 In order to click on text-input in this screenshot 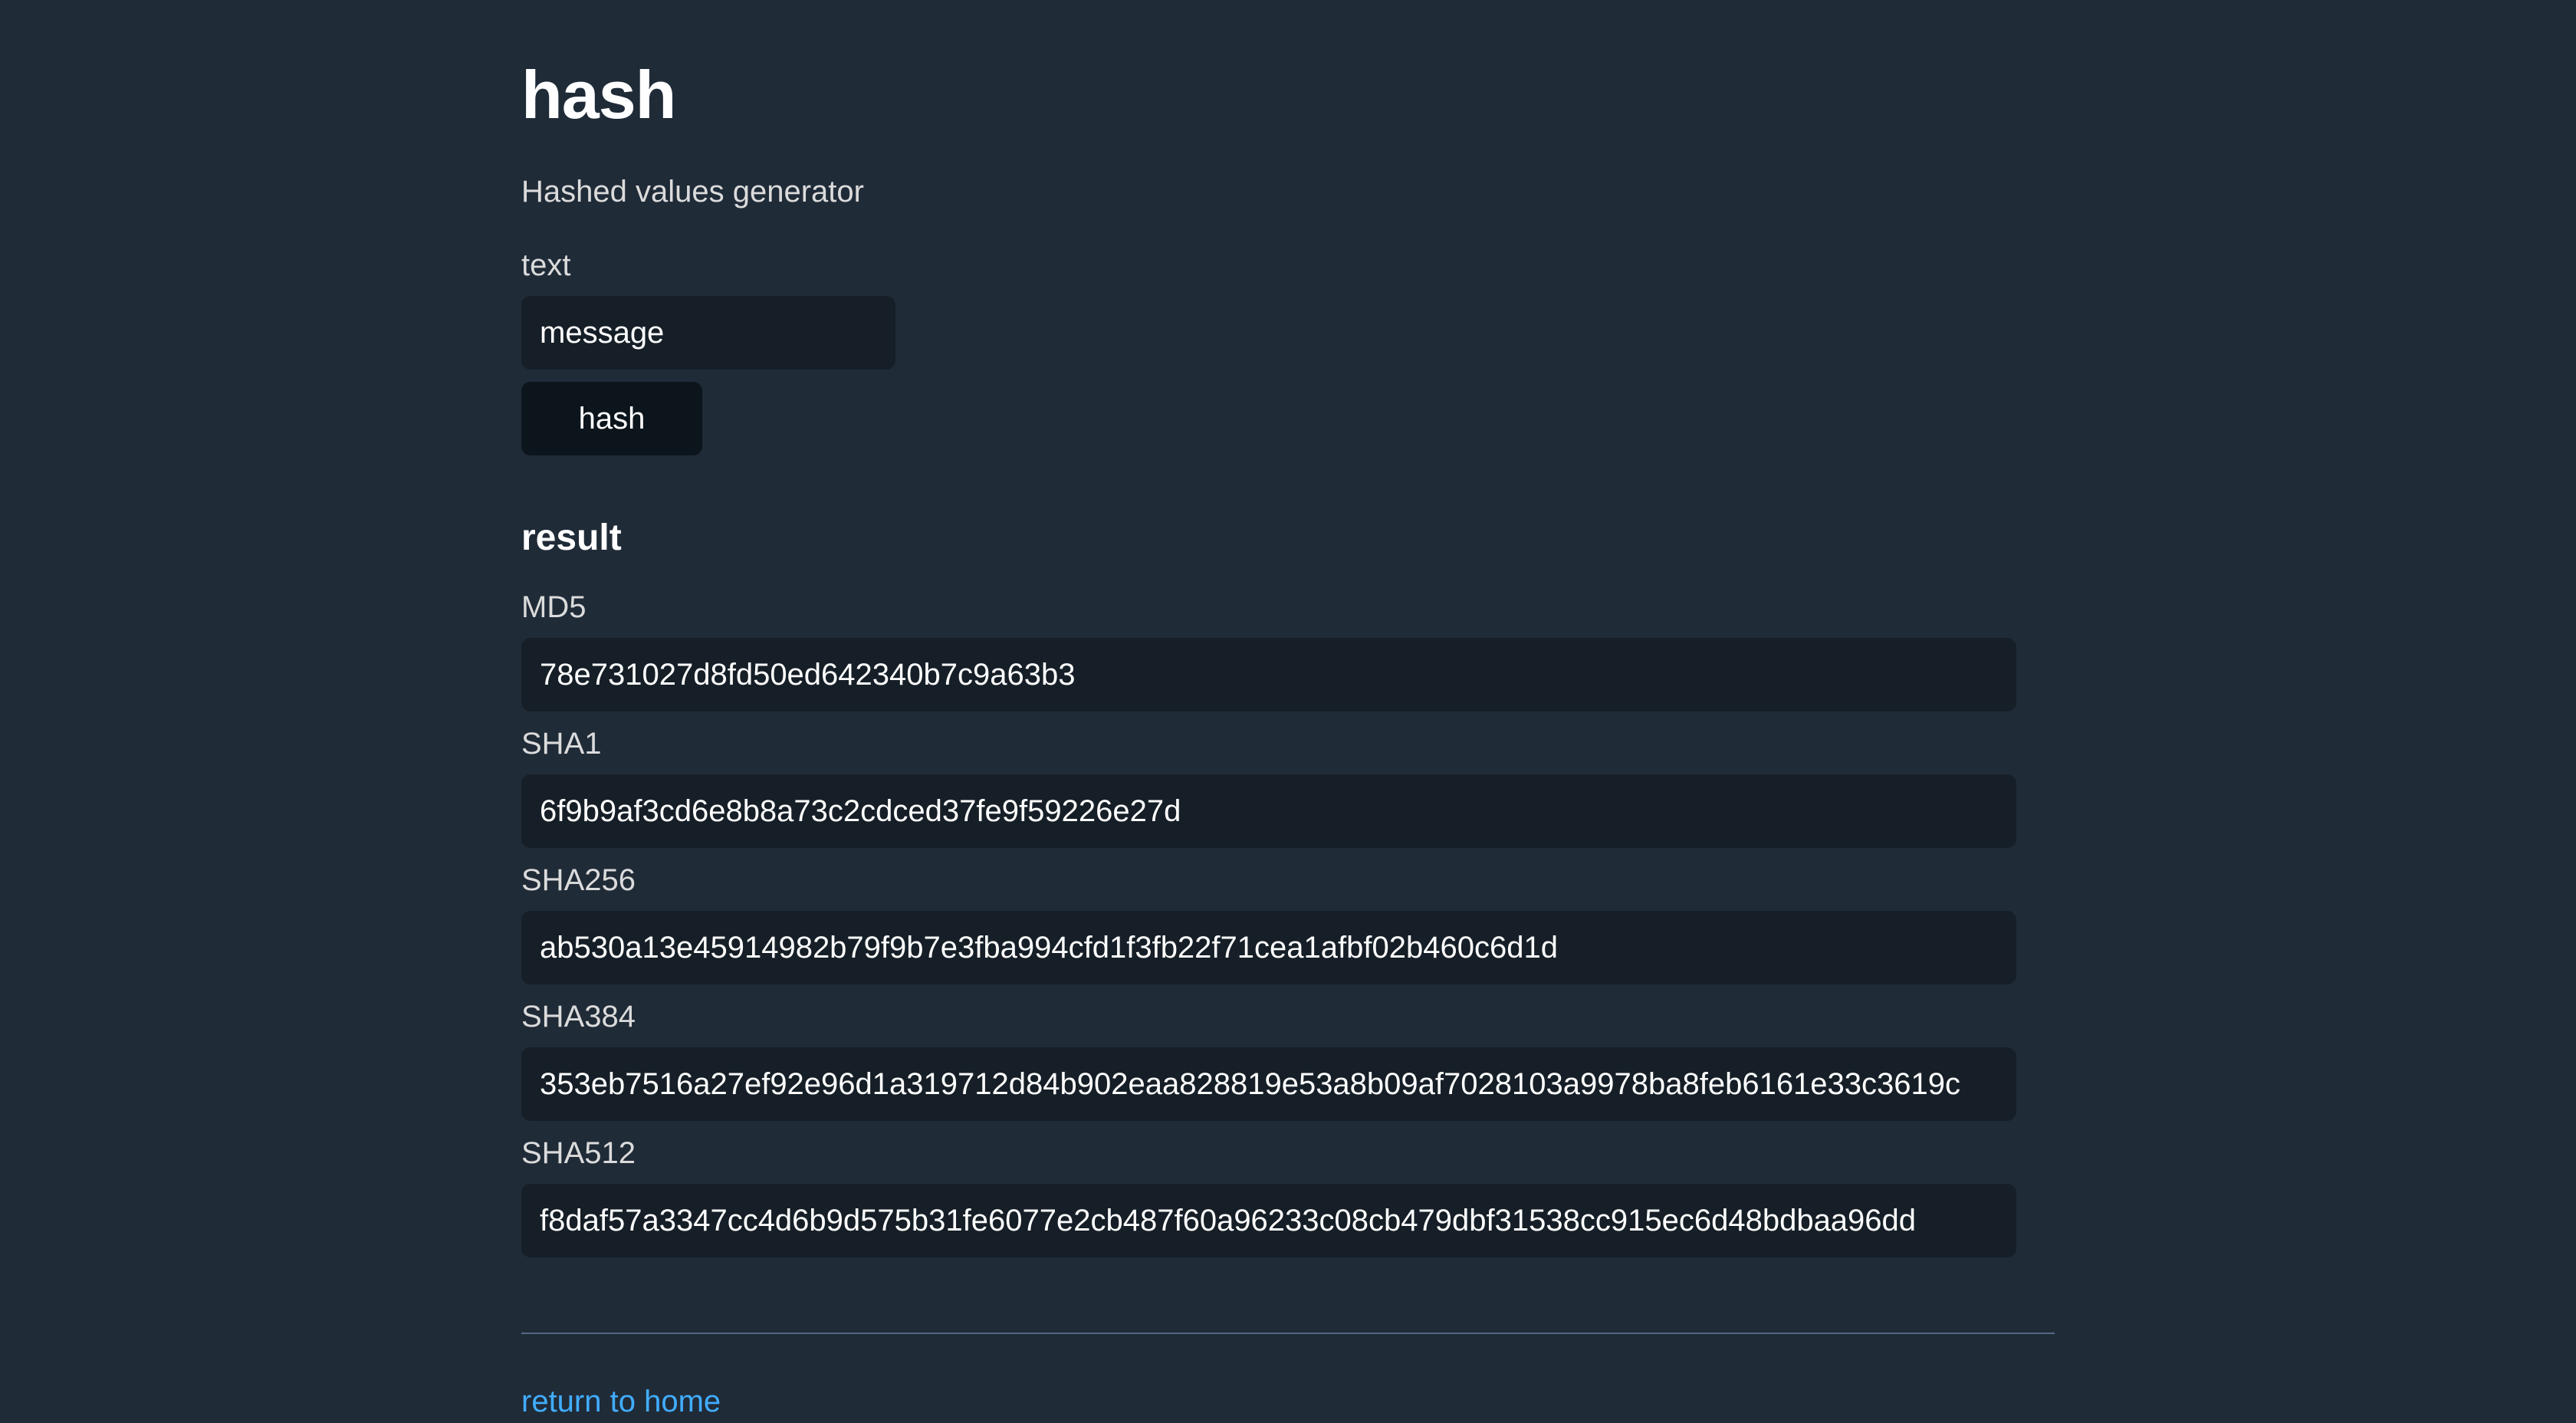, I will do `click(708, 333)`.